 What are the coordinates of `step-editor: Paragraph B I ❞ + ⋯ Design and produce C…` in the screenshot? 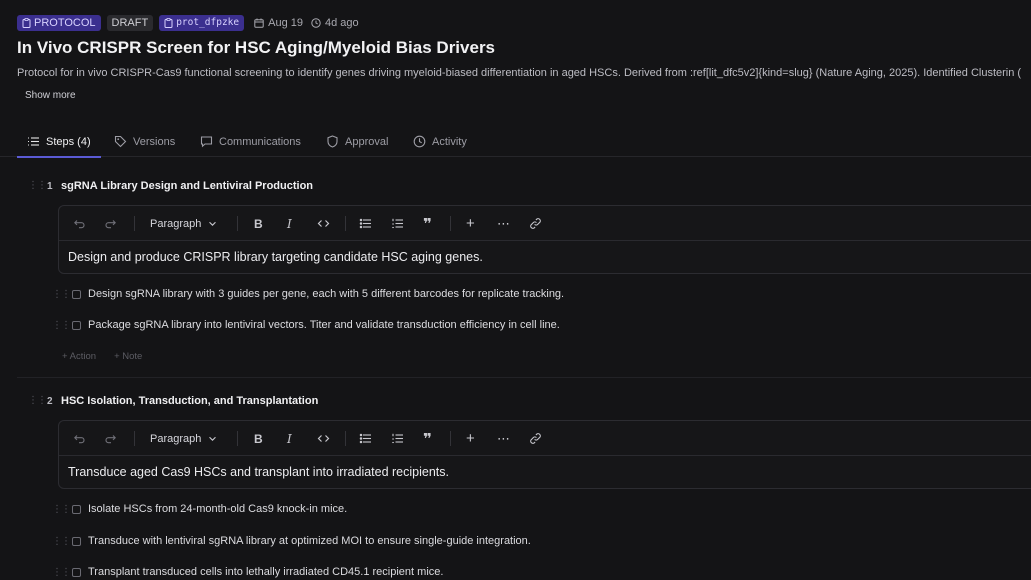 It's located at (544, 239).